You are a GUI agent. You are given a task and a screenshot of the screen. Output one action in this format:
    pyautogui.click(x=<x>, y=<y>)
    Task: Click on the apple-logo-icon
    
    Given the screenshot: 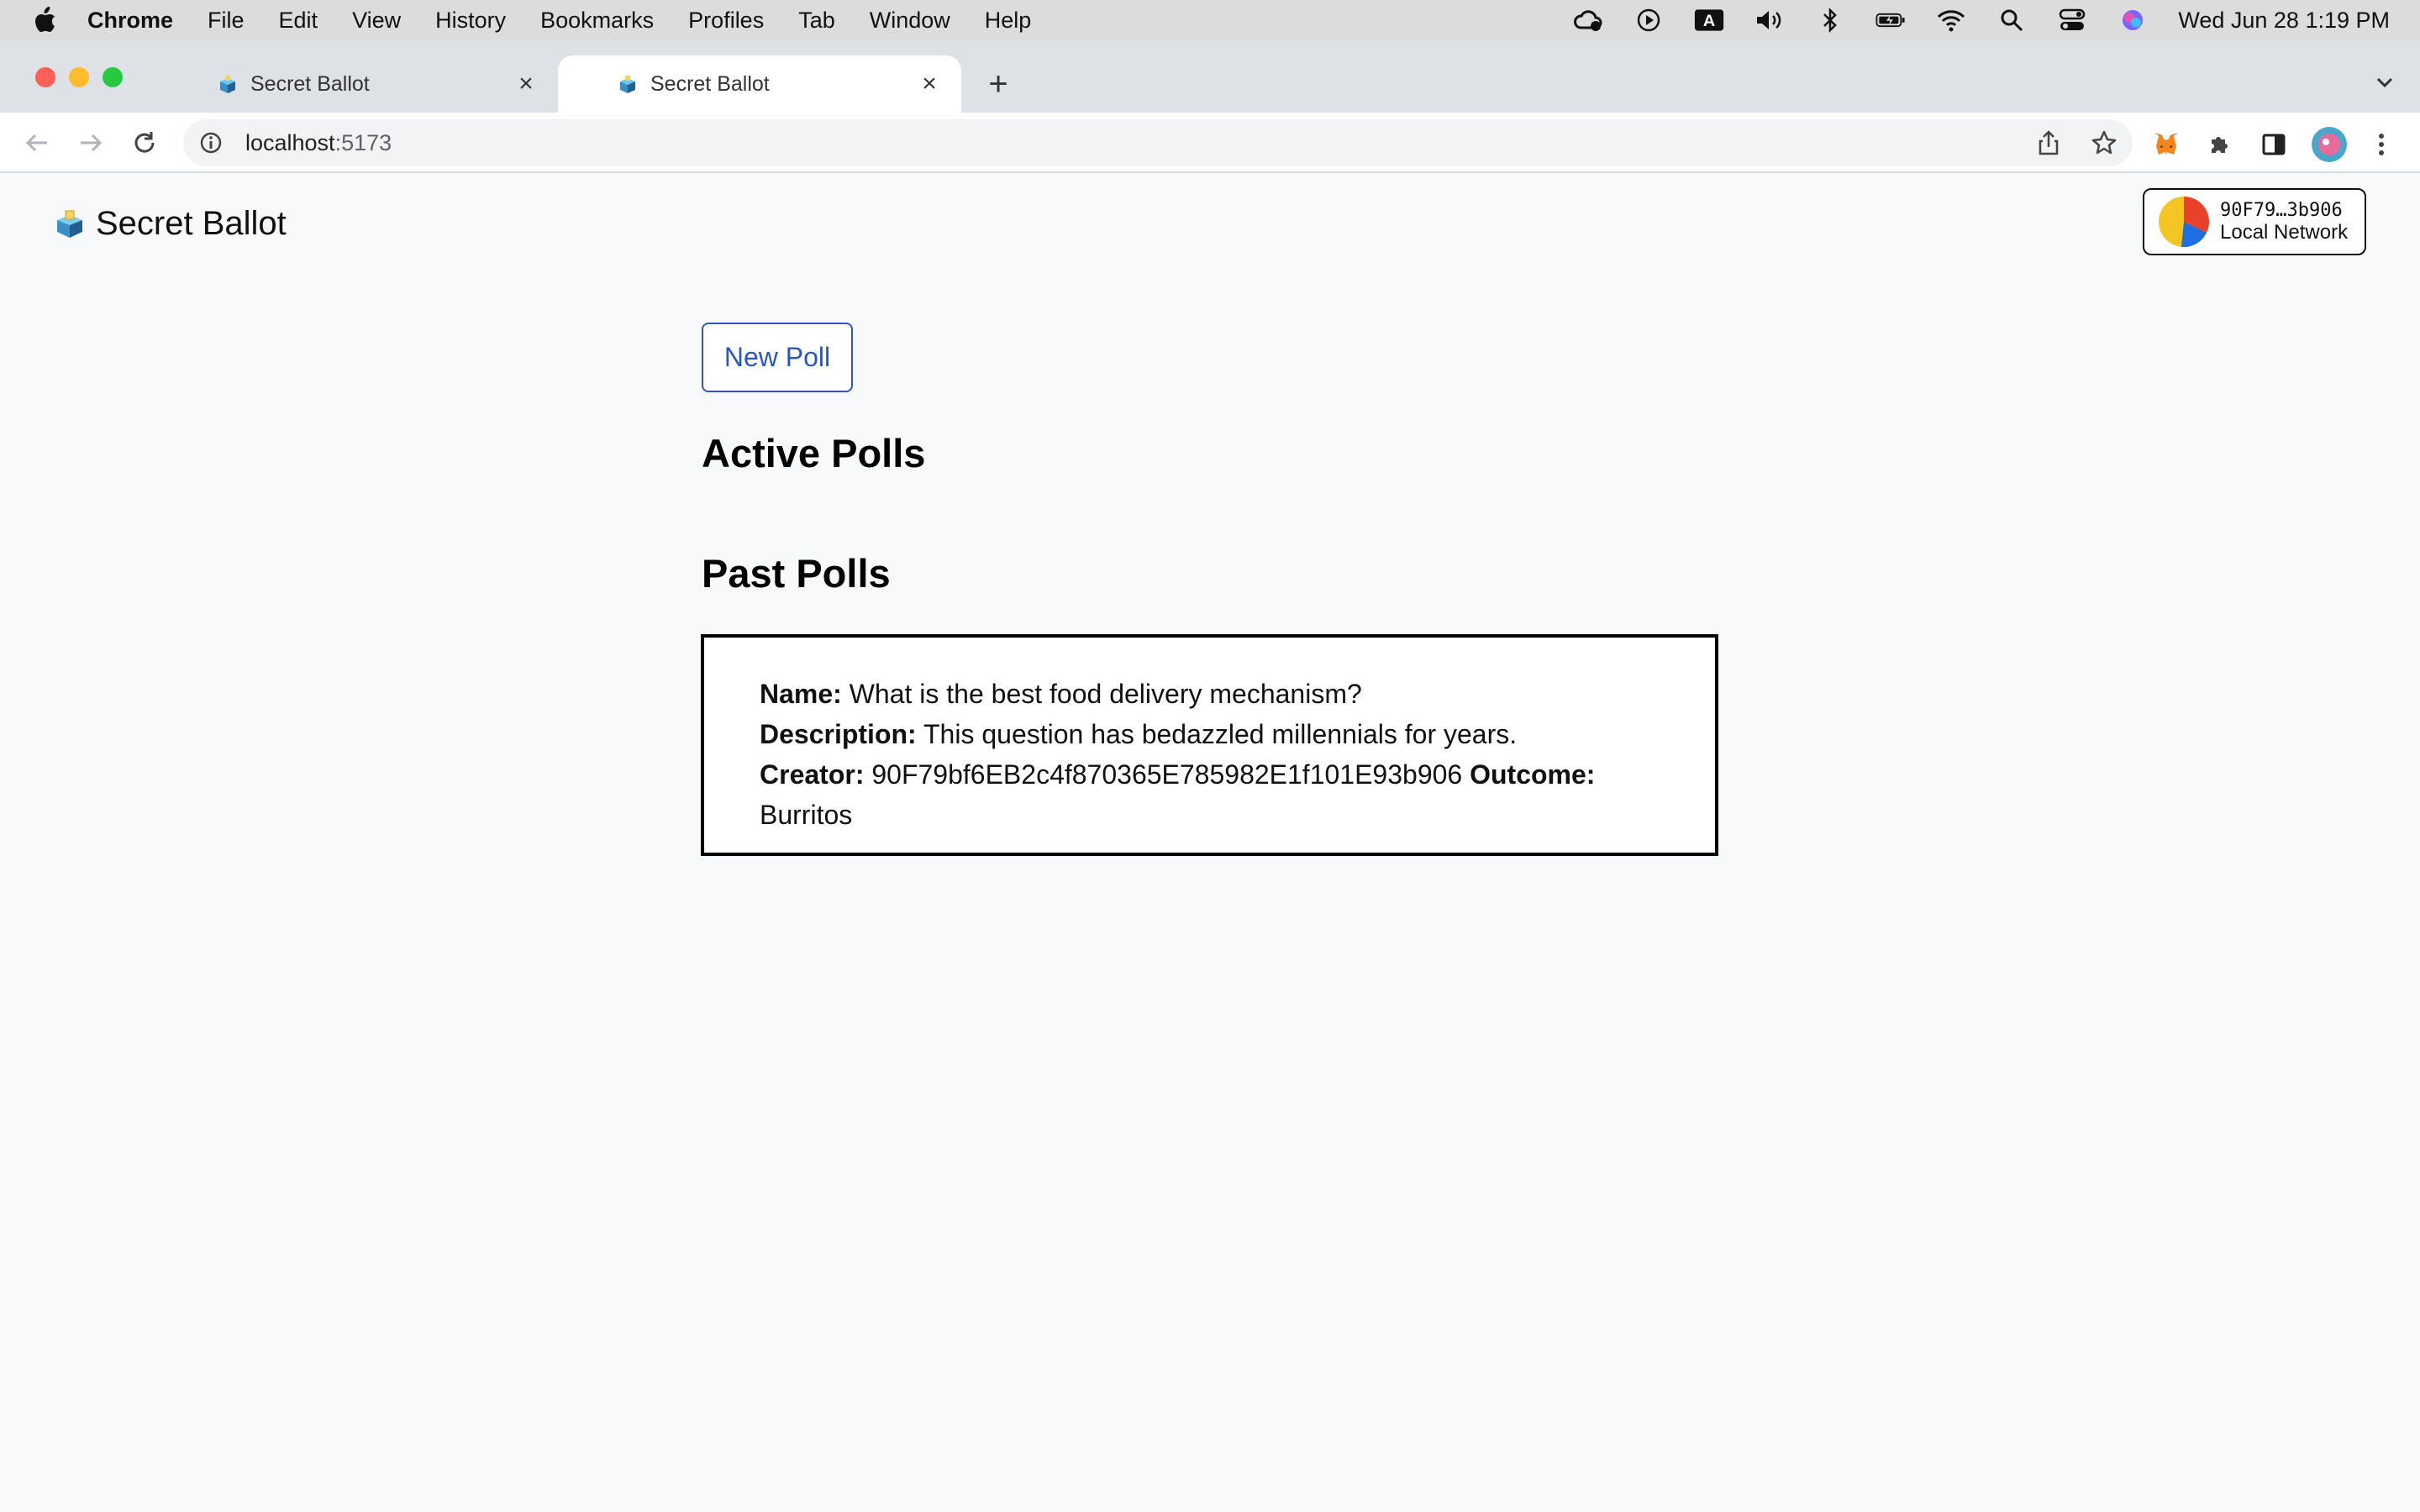 What is the action you would take?
    pyautogui.click(x=44, y=20)
    